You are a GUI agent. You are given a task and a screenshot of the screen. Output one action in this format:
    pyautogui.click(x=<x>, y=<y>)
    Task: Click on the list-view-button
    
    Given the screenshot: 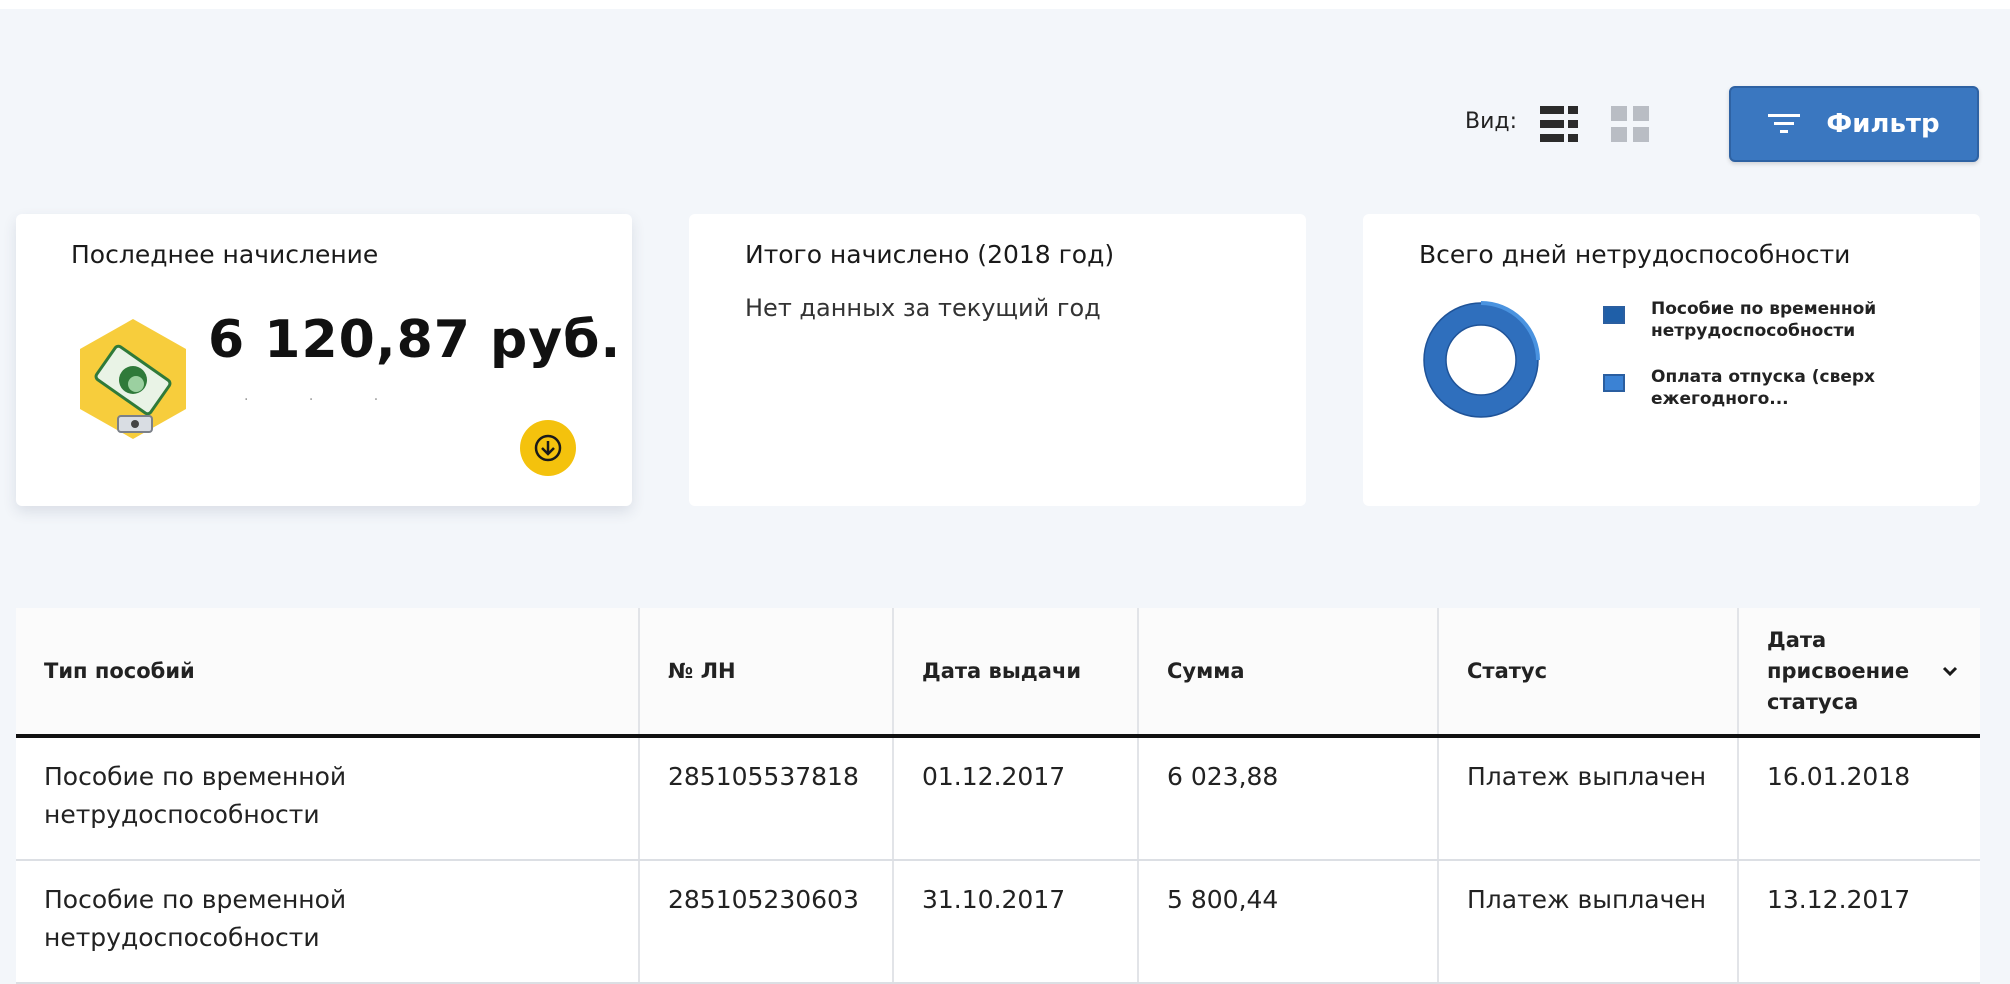 What is the action you would take?
    pyautogui.click(x=1559, y=124)
    